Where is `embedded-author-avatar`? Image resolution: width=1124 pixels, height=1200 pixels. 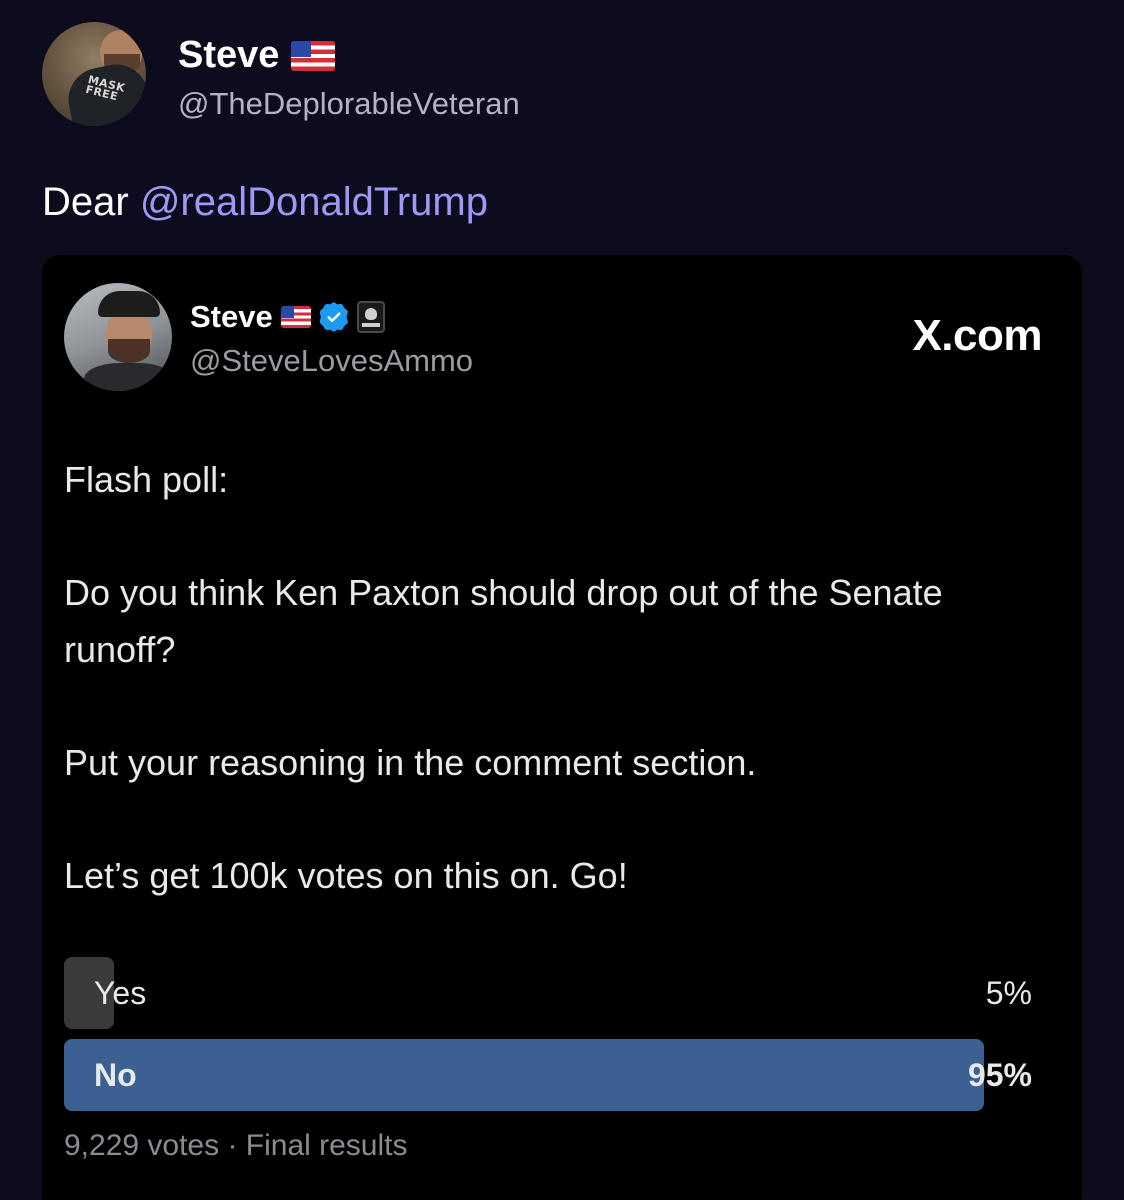 embedded-author-avatar is located at coordinates (118, 337).